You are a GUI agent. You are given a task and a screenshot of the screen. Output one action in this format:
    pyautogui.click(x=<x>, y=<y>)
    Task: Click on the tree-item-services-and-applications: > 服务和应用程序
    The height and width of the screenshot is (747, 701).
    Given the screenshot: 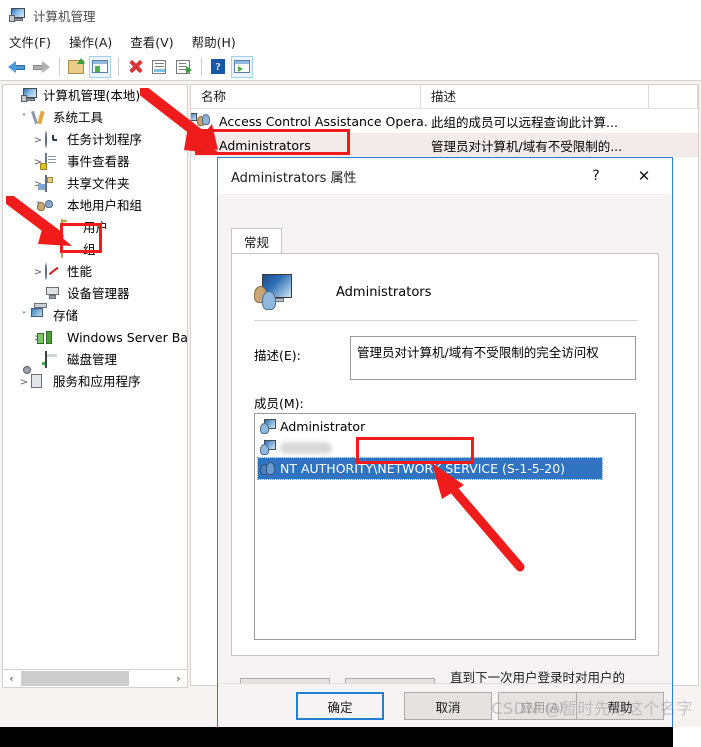 What is the action you would take?
    pyautogui.click(x=95, y=382)
    